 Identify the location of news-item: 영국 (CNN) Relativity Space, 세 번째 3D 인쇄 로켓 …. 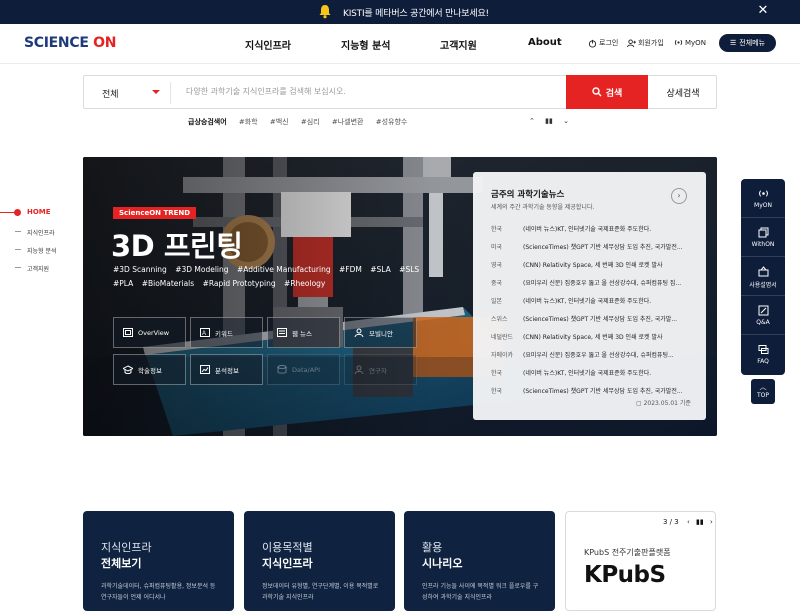
(593, 264).